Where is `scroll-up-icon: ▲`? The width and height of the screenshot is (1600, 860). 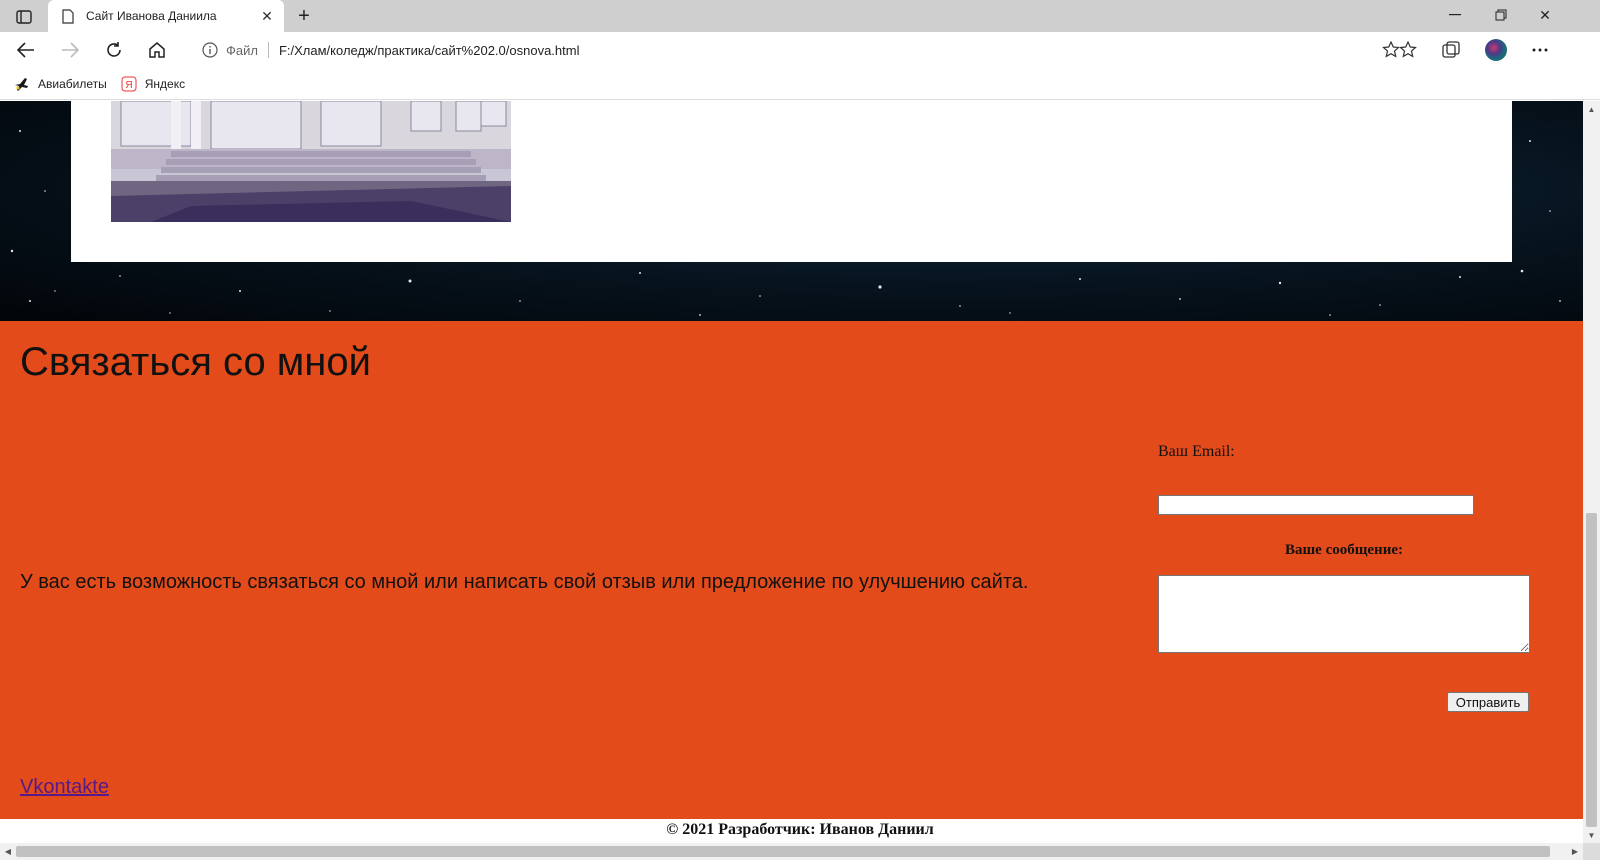 scroll-up-icon: ▲ is located at coordinates (1591, 109).